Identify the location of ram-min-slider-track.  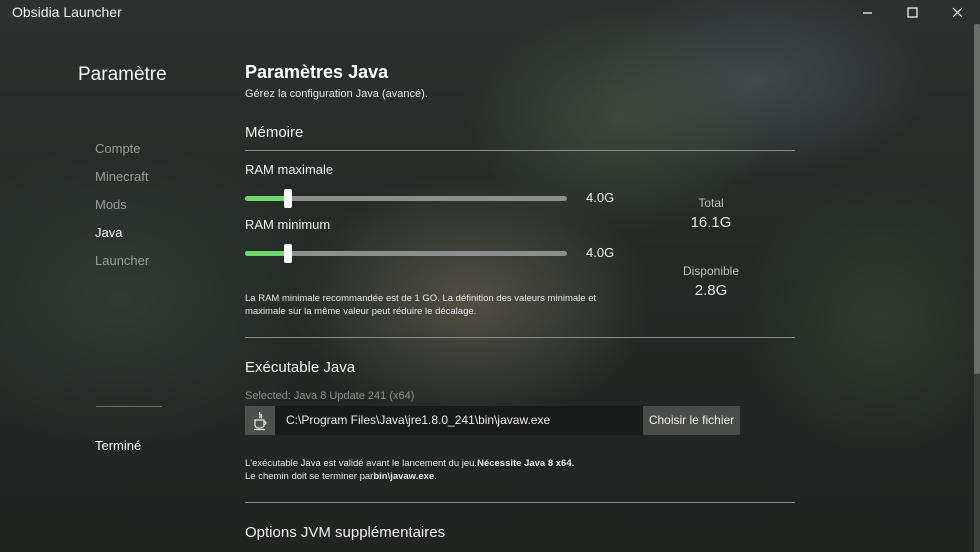
(406, 253).